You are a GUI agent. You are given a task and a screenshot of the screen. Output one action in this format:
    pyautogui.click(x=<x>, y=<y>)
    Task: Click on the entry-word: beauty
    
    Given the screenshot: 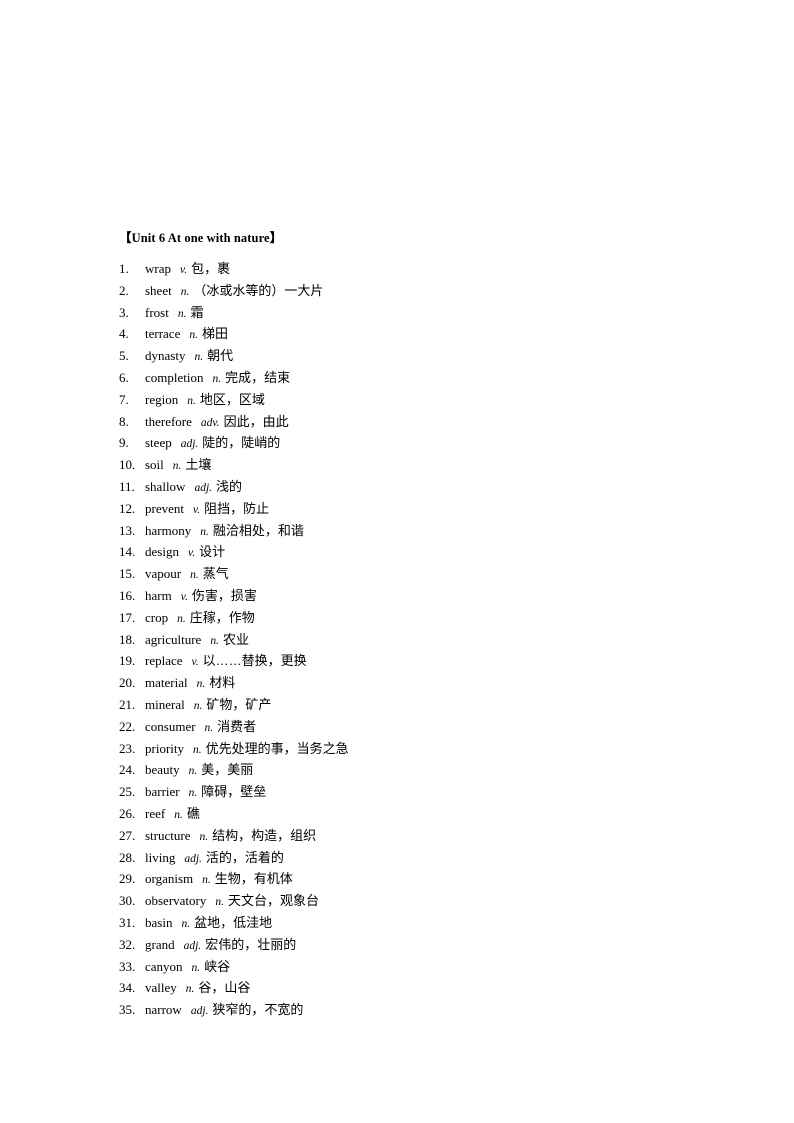 What is the action you would take?
    pyautogui.click(x=162, y=770)
    